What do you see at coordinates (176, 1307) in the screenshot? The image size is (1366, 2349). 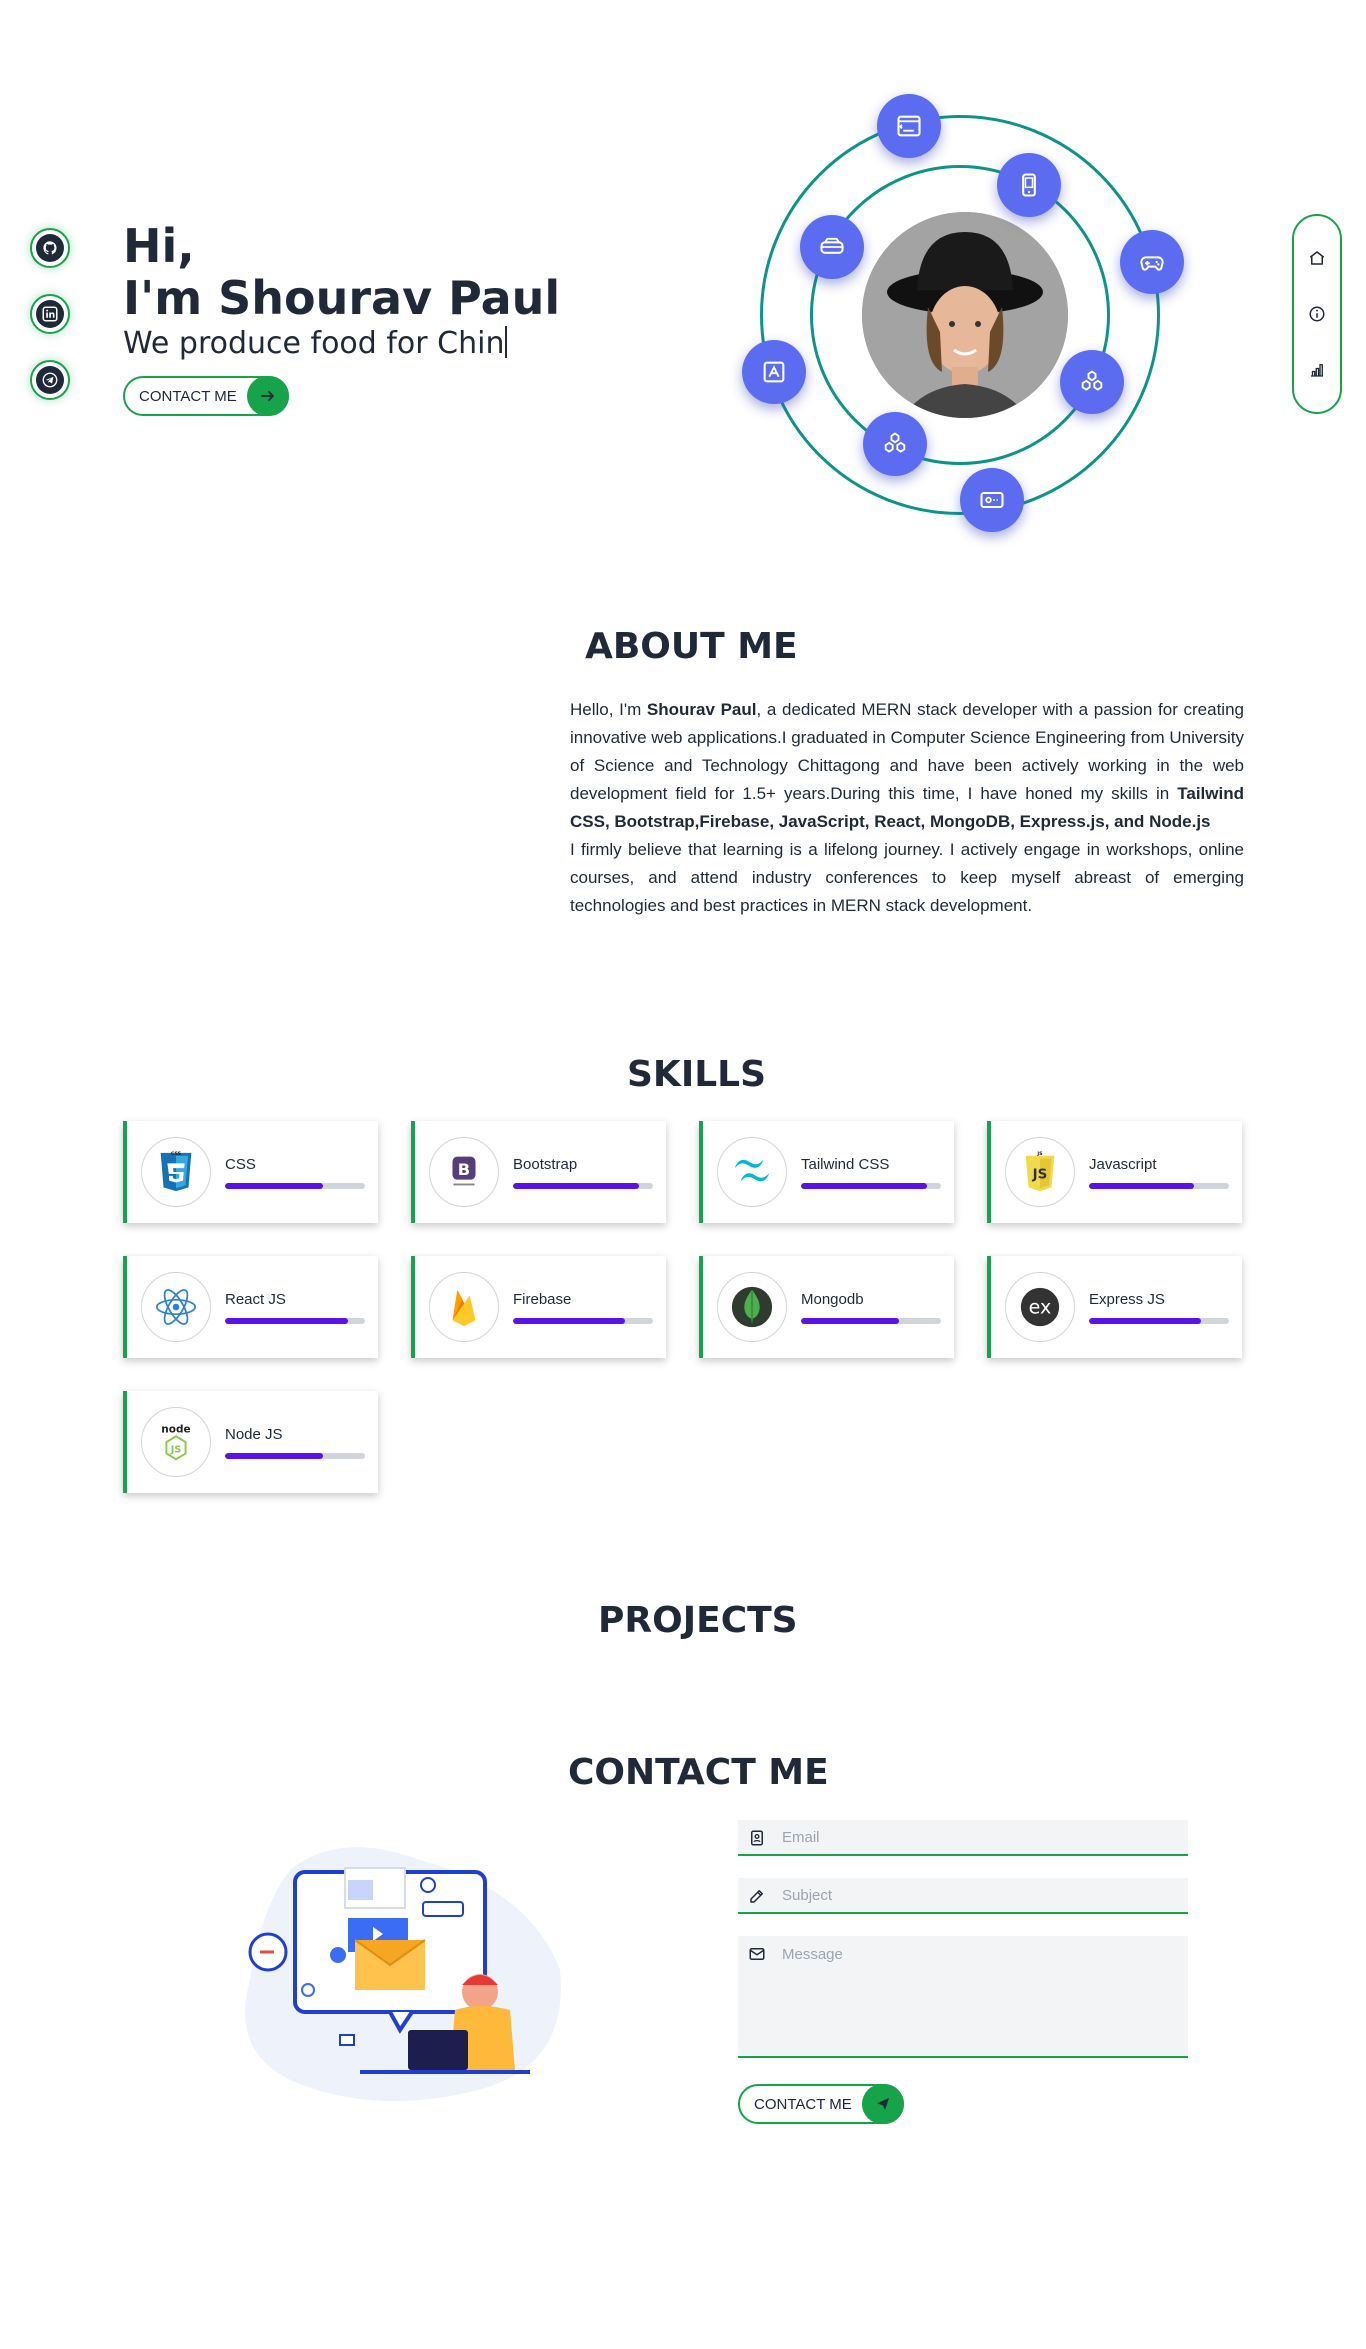 I see `react-icon` at bounding box center [176, 1307].